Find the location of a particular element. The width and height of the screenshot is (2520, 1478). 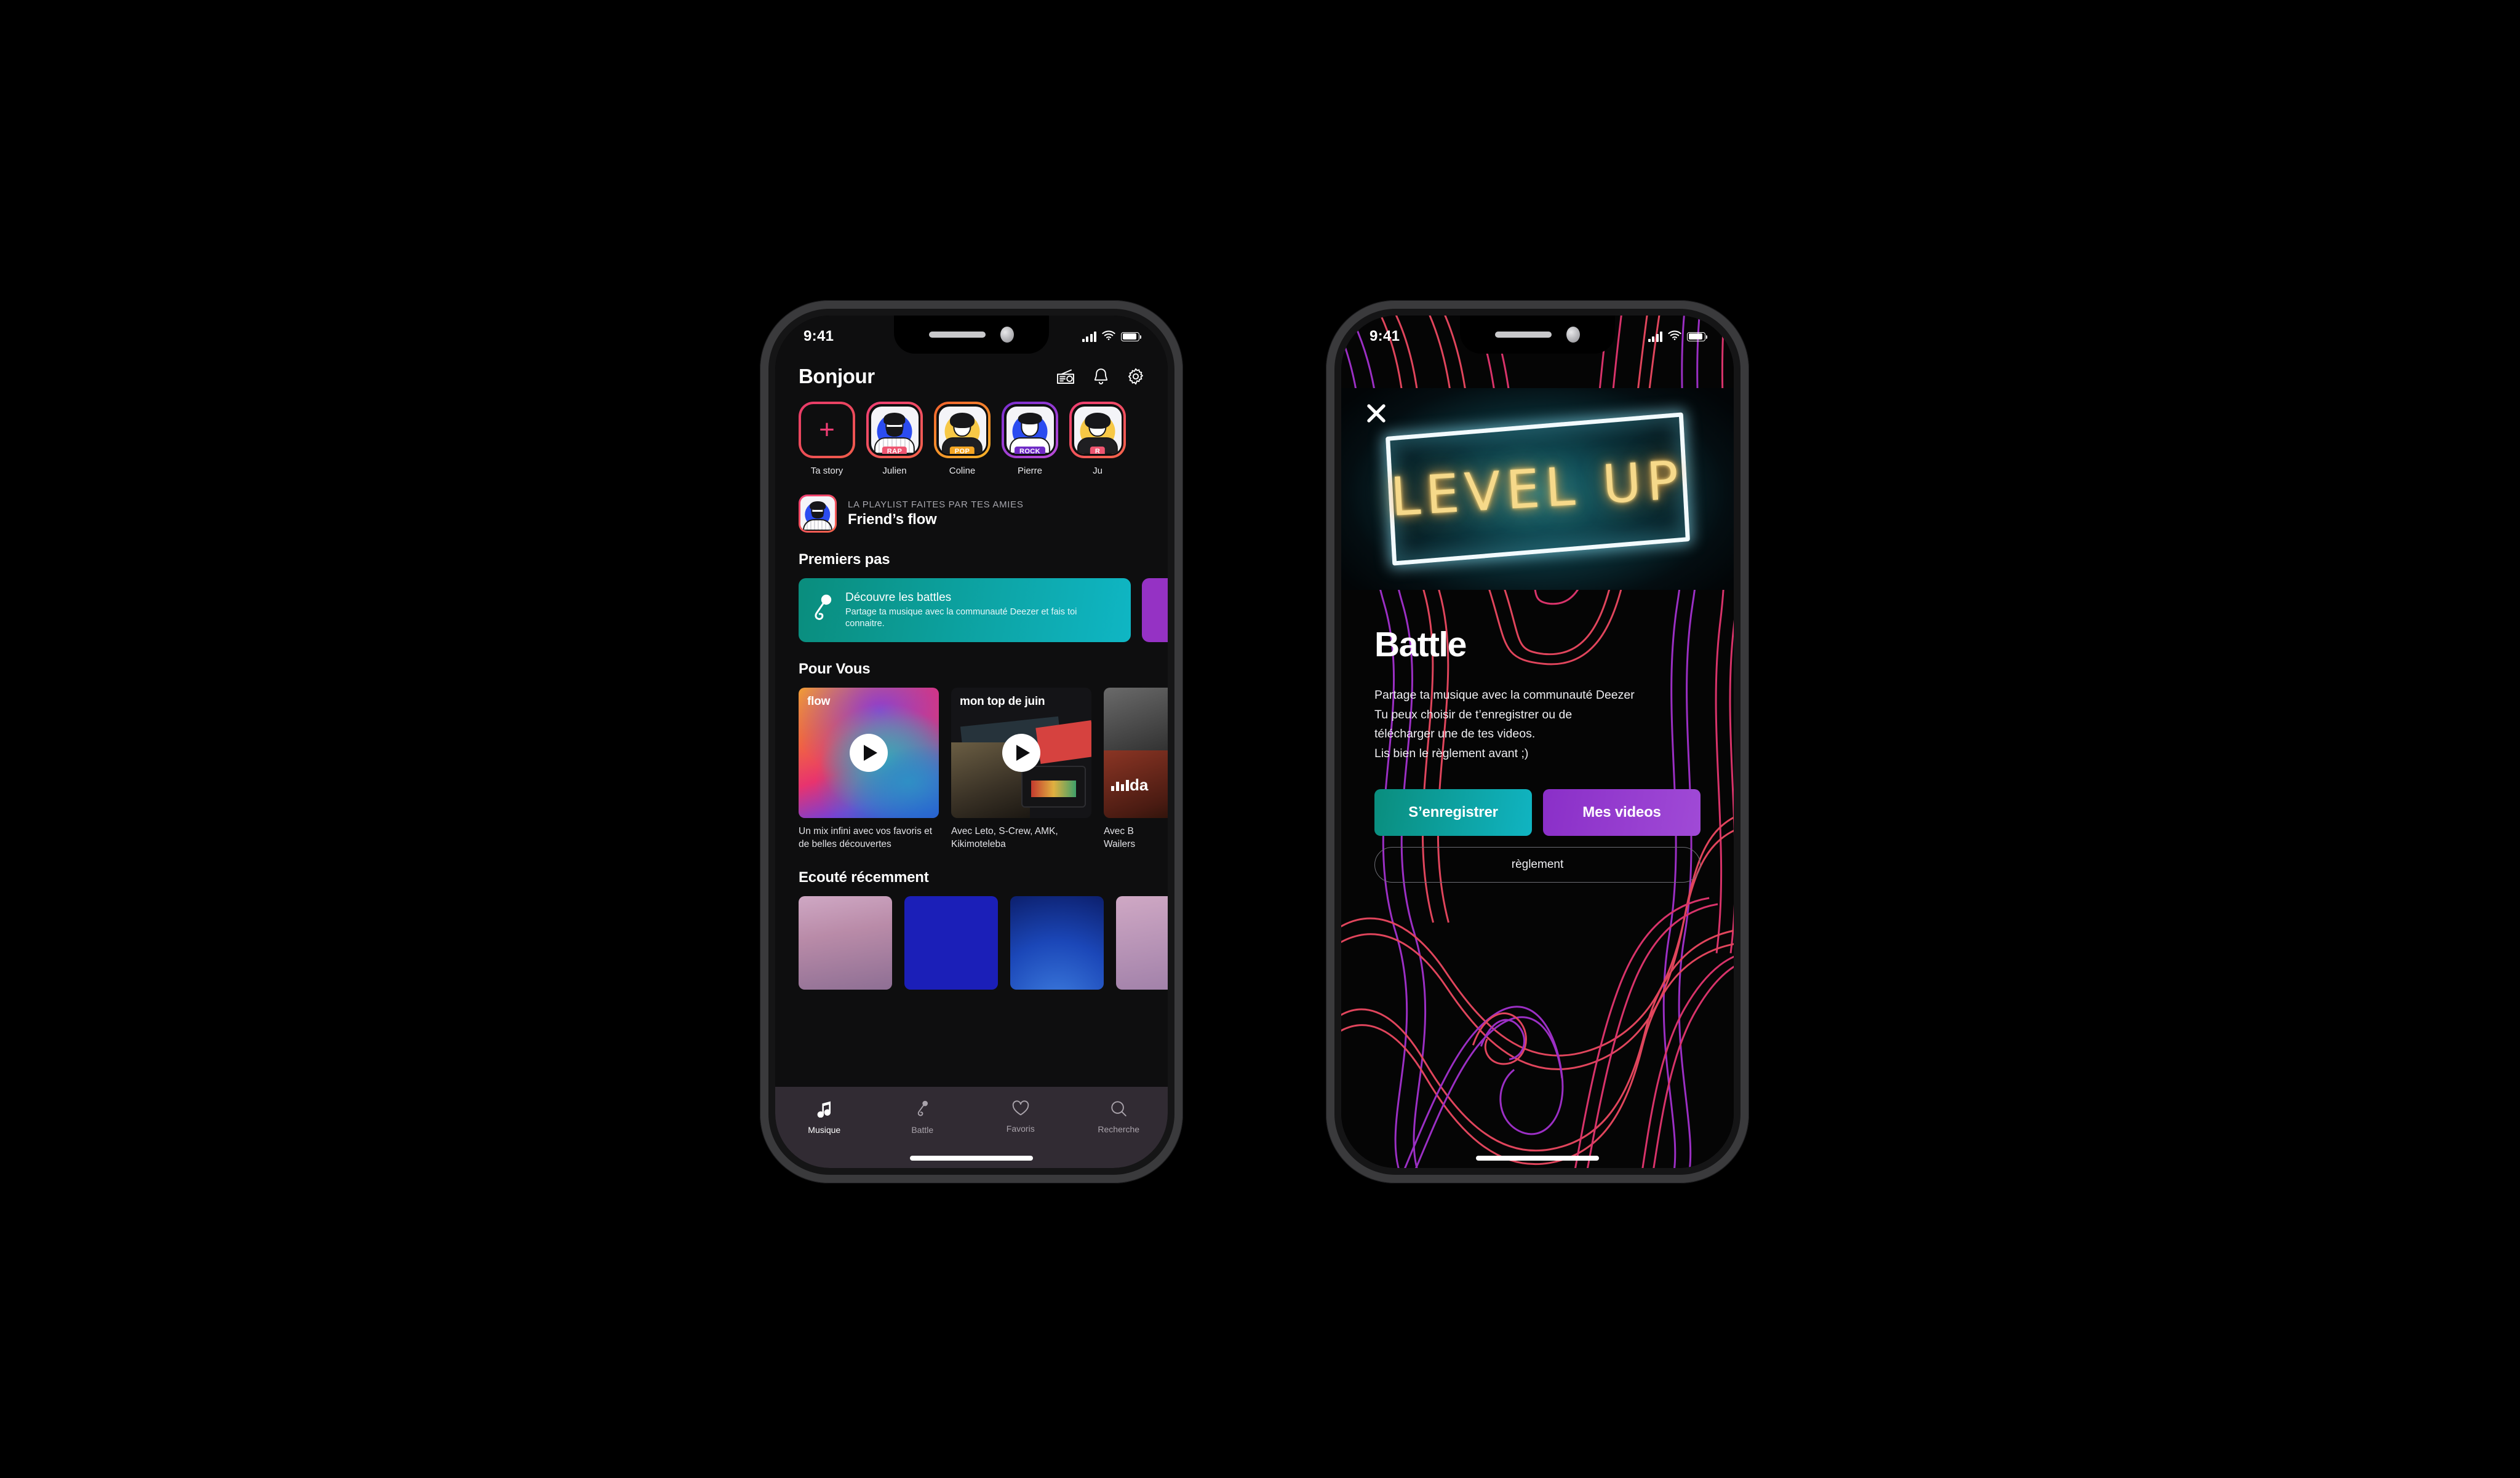

section-title-ecoute-recemment: Ecouté récemment is located at coordinates (864, 877).